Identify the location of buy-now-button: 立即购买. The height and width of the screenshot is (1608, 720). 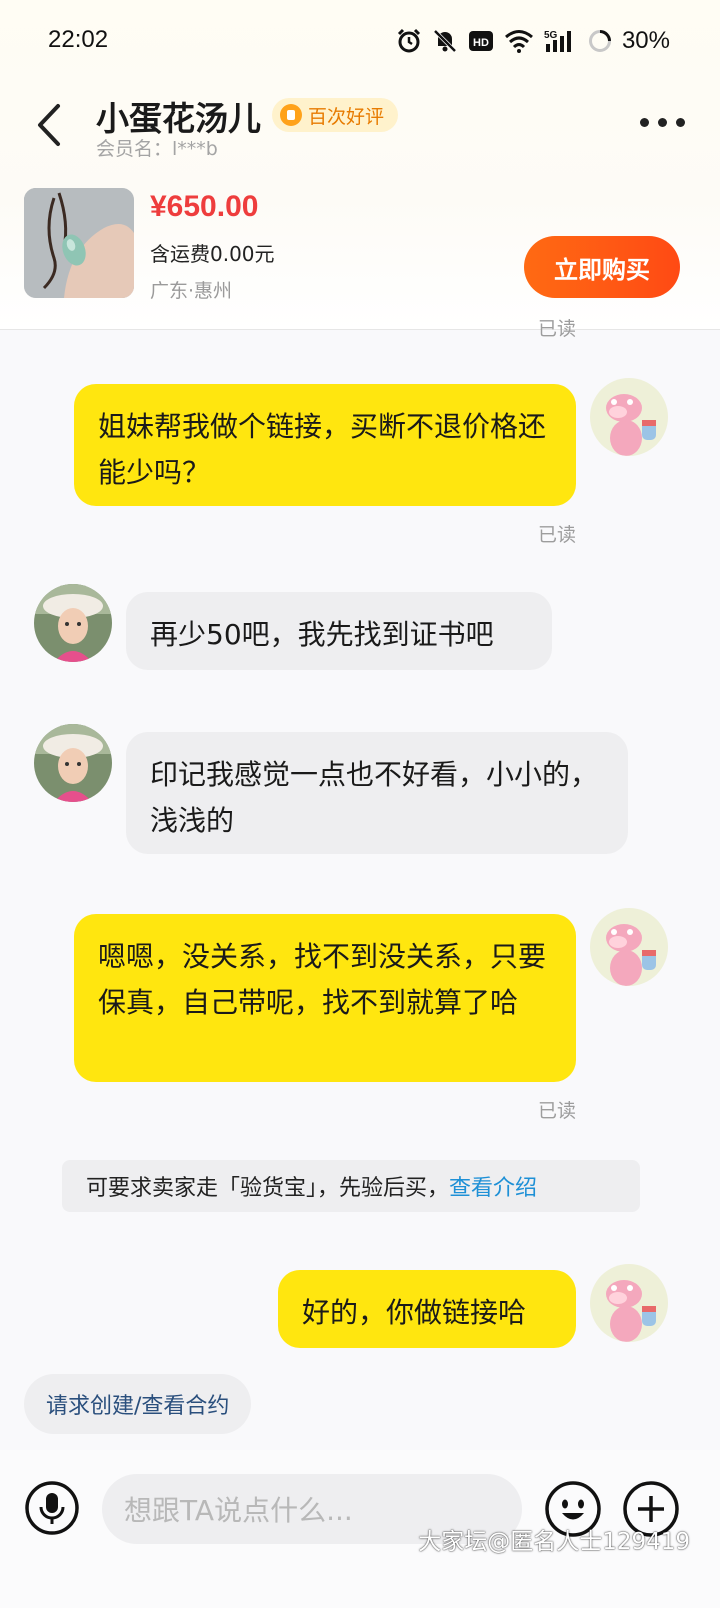
(602, 267).